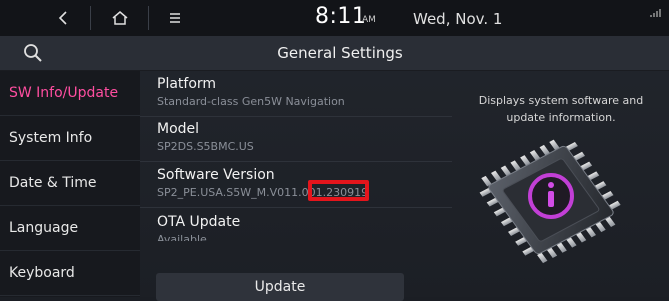 The image size is (669, 301). What do you see at coordinates (251, 101) in the screenshot?
I see `platform-value: Standard-class Gen5W Navigation` at bounding box center [251, 101].